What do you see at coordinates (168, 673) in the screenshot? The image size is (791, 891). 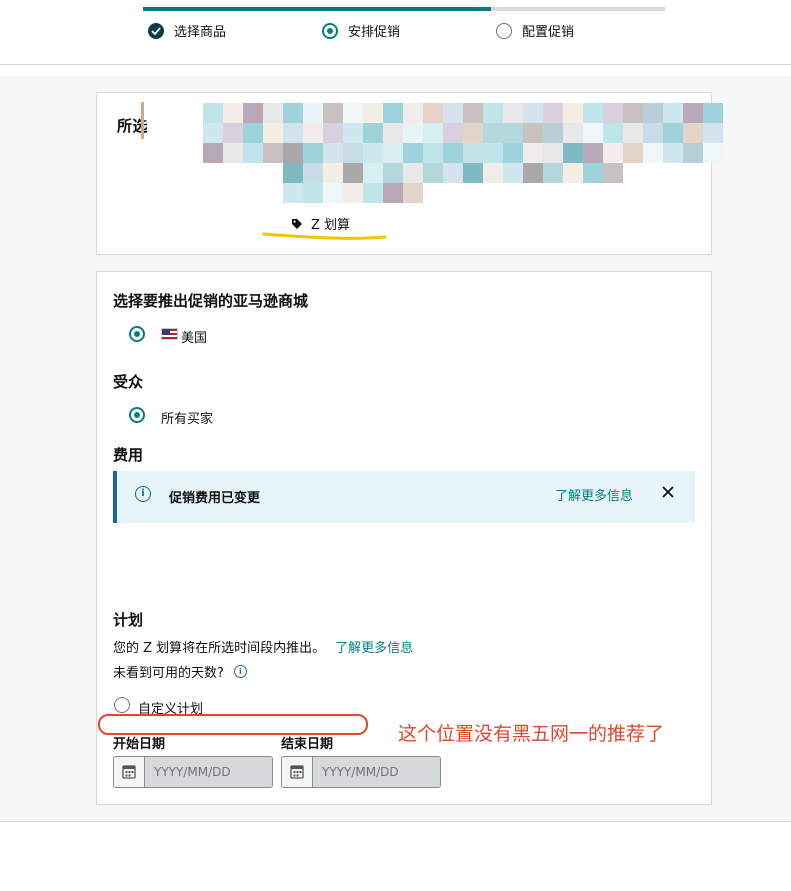 I see `missing-days-text: 未看到可用的天数?` at bounding box center [168, 673].